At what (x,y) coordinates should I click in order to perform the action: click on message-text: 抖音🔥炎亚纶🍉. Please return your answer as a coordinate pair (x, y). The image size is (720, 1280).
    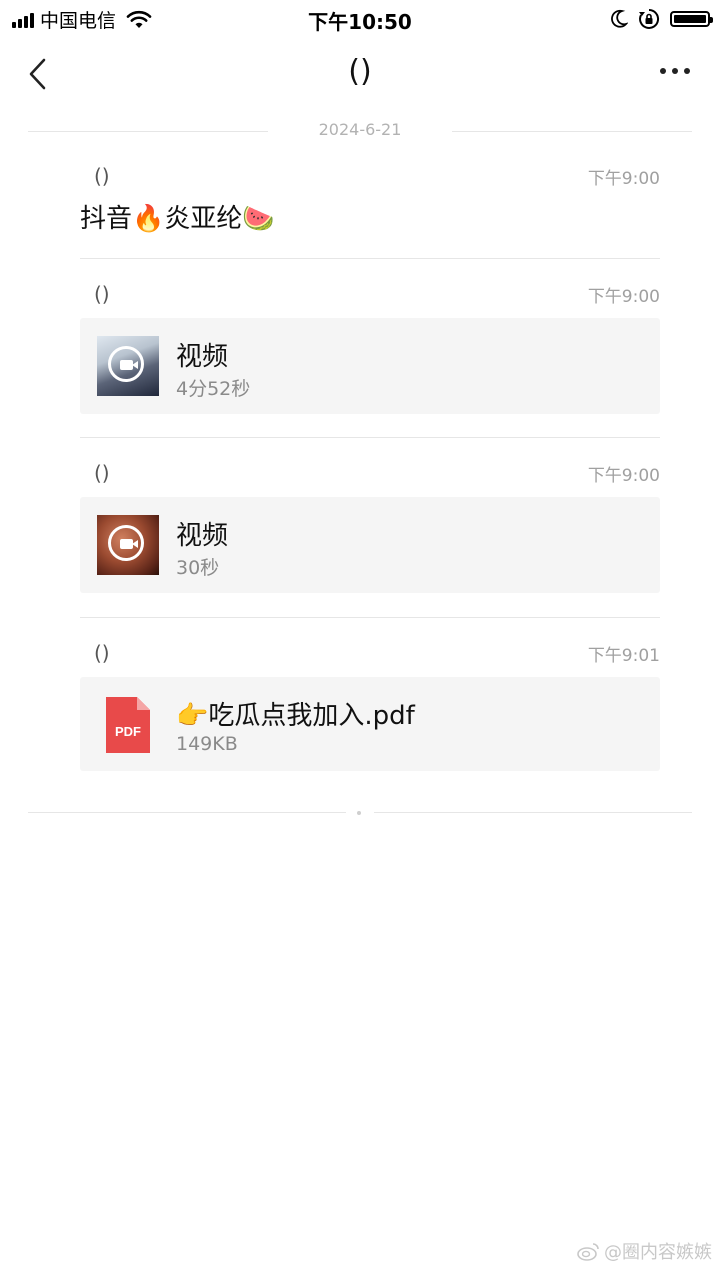
    Looking at the image, I should click on (177, 216).